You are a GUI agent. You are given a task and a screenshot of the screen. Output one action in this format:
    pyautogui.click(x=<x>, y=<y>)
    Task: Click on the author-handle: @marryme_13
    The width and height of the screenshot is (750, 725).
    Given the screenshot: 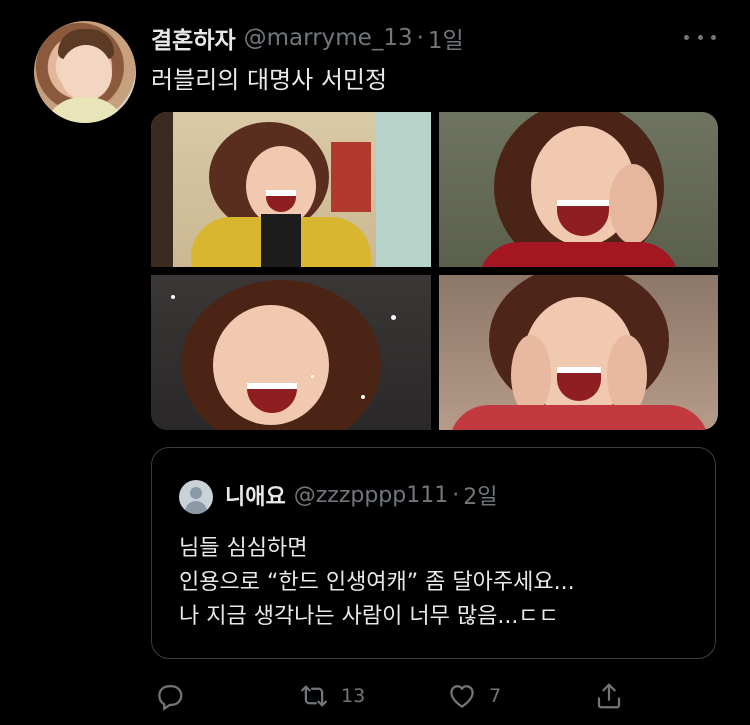 What is the action you would take?
    pyautogui.click(x=328, y=38)
    